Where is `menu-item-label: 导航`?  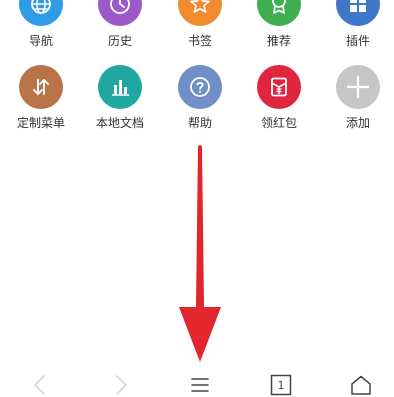 menu-item-label: 导航 is located at coordinates (40, 41).